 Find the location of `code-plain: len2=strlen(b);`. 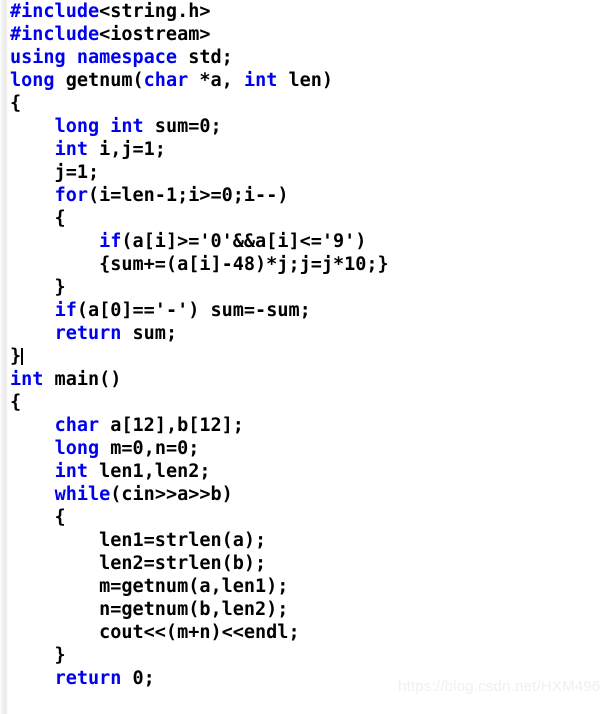

code-plain: len2=strlen(b); is located at coordinates (138, 563).